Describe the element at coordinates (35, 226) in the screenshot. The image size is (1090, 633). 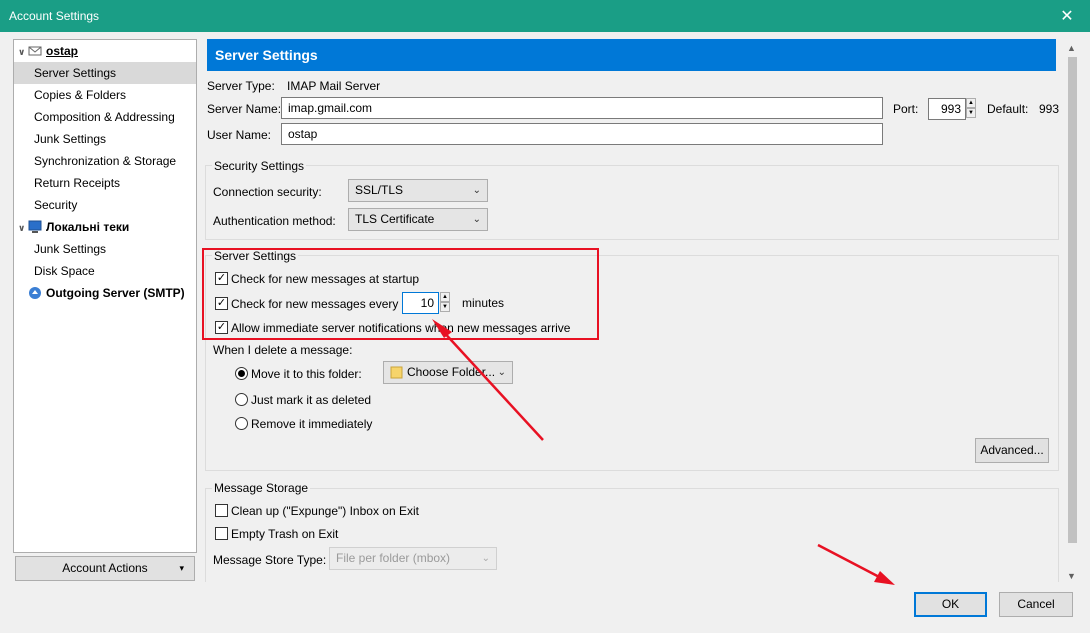
I see `computer-icon` at that location.